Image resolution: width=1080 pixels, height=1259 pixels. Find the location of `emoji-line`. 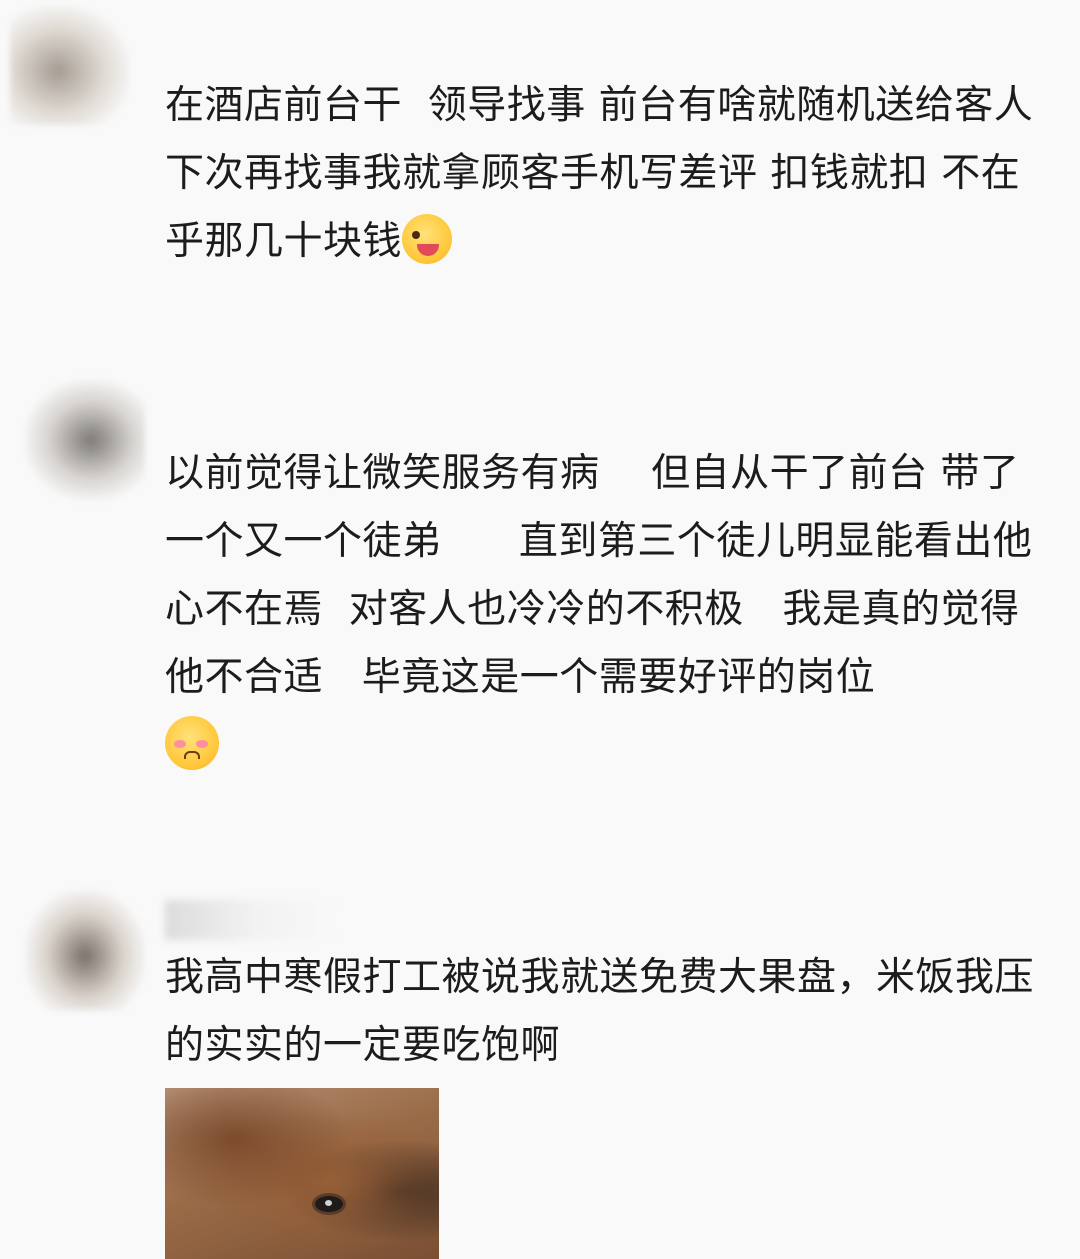

emoji-line is located at coordinates (192, 743).